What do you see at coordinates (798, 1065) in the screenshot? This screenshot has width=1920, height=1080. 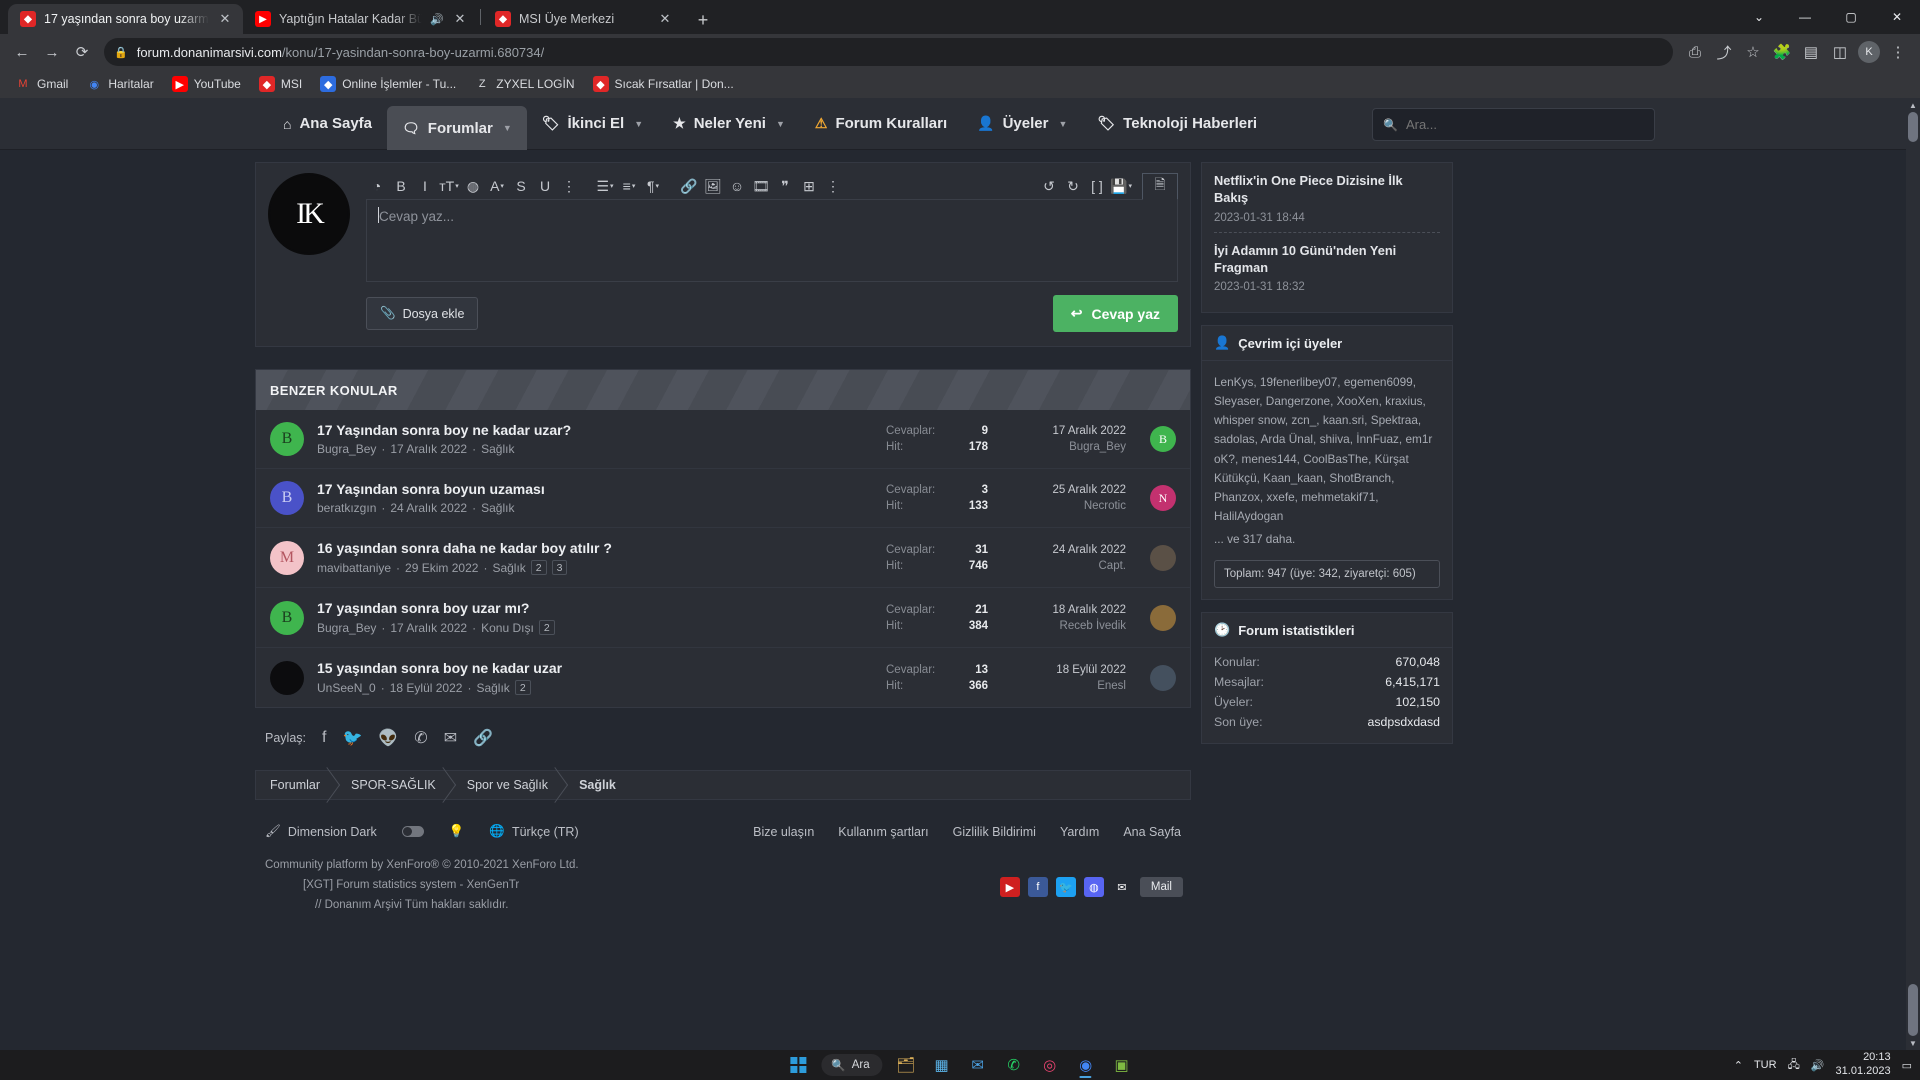 I see `windows-start-icon` at bounding box center [798, 1065].